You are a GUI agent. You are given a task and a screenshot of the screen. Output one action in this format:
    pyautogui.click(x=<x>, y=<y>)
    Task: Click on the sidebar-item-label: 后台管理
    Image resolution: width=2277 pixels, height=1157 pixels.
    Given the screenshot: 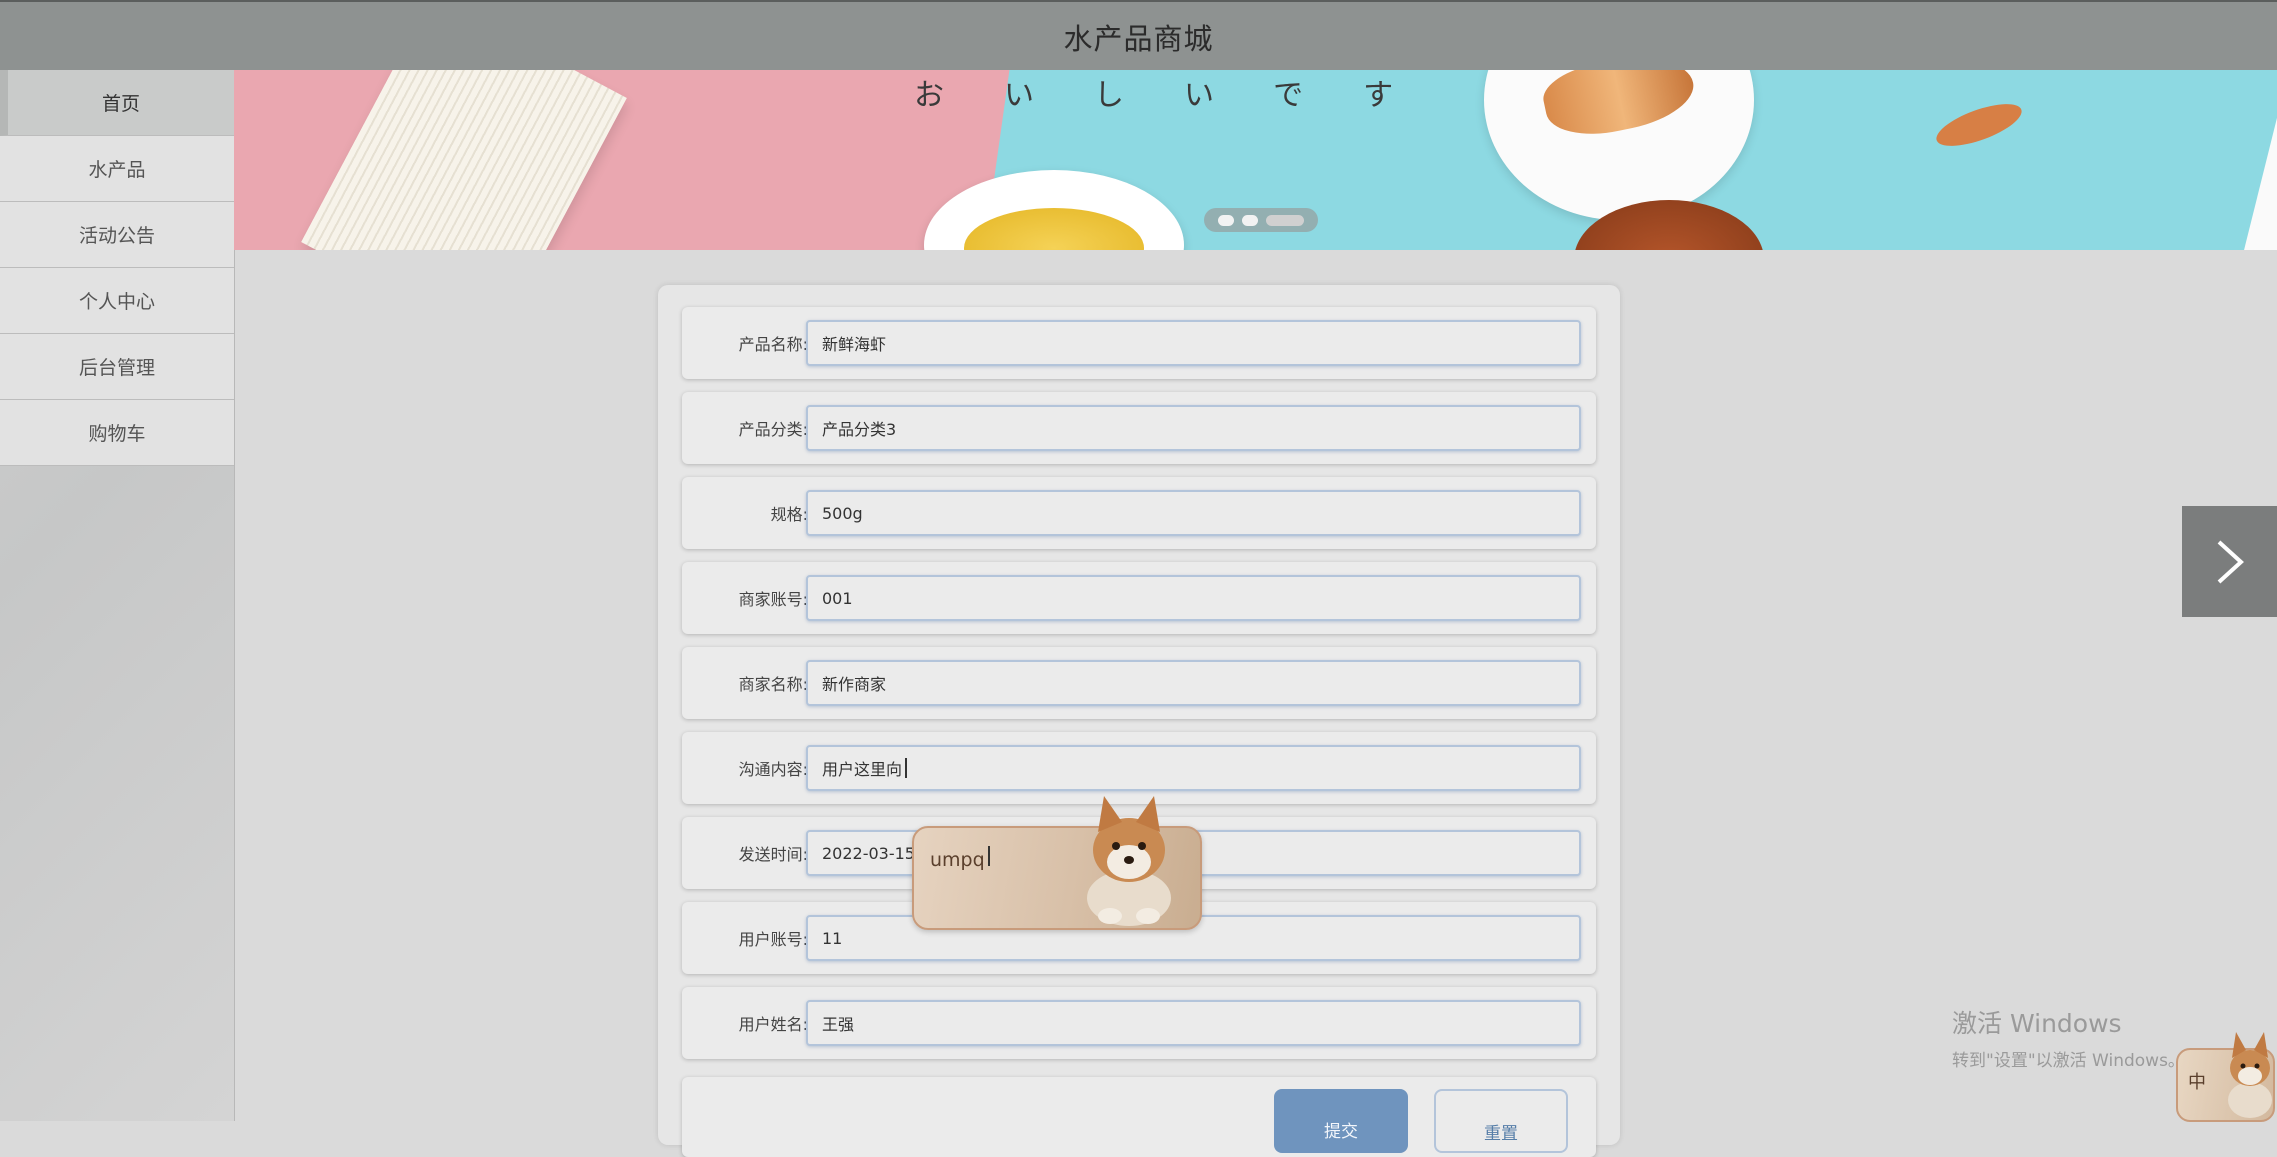 What is the action you would take?
    pyautogui.click(x=116, y=368)
    